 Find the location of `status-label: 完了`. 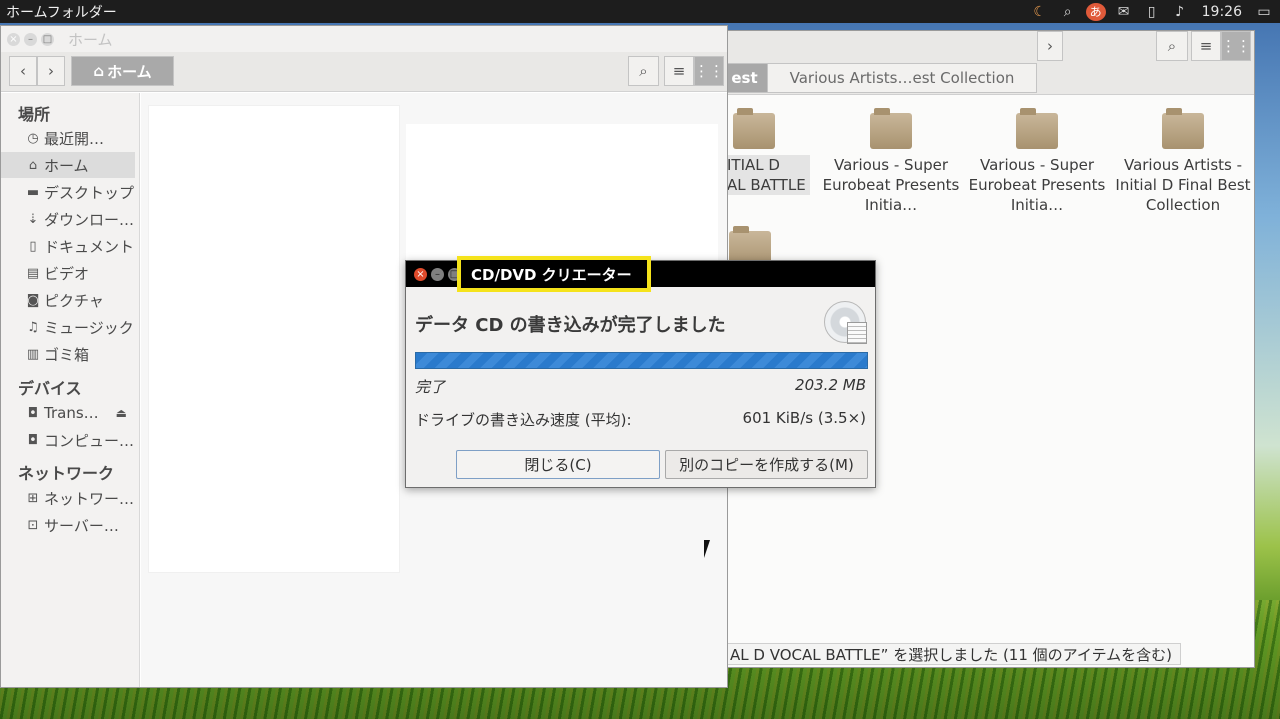

status-label: 完了 is located at coordinates (430, 387).